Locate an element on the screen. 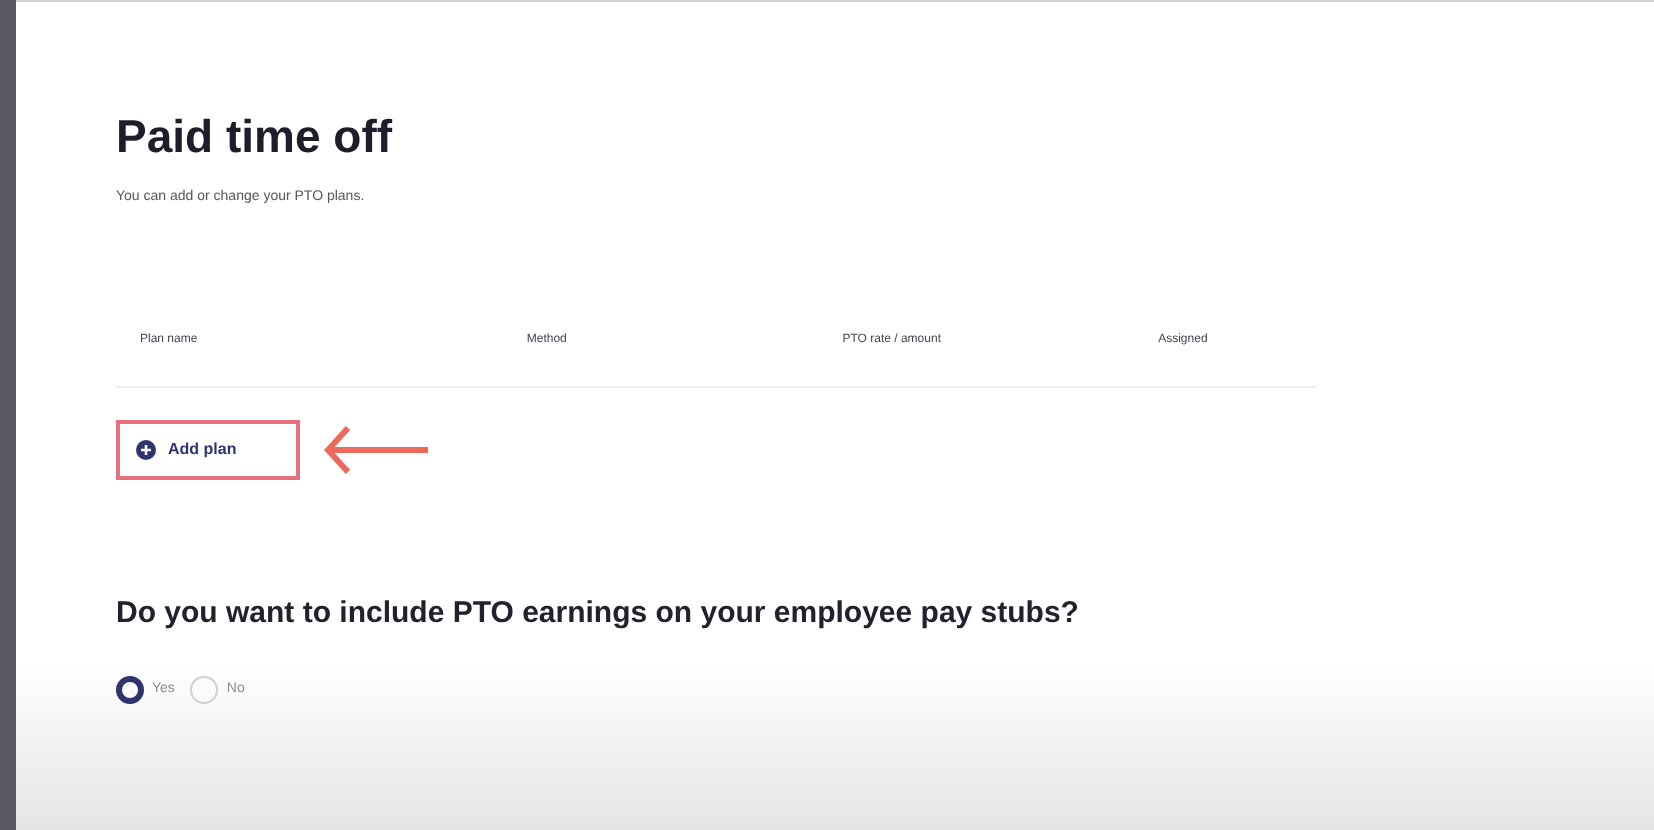 Image resolution: width=1654 pixels, height=830 pixels. plus-circle-icon is located at coordinates (146, 449).